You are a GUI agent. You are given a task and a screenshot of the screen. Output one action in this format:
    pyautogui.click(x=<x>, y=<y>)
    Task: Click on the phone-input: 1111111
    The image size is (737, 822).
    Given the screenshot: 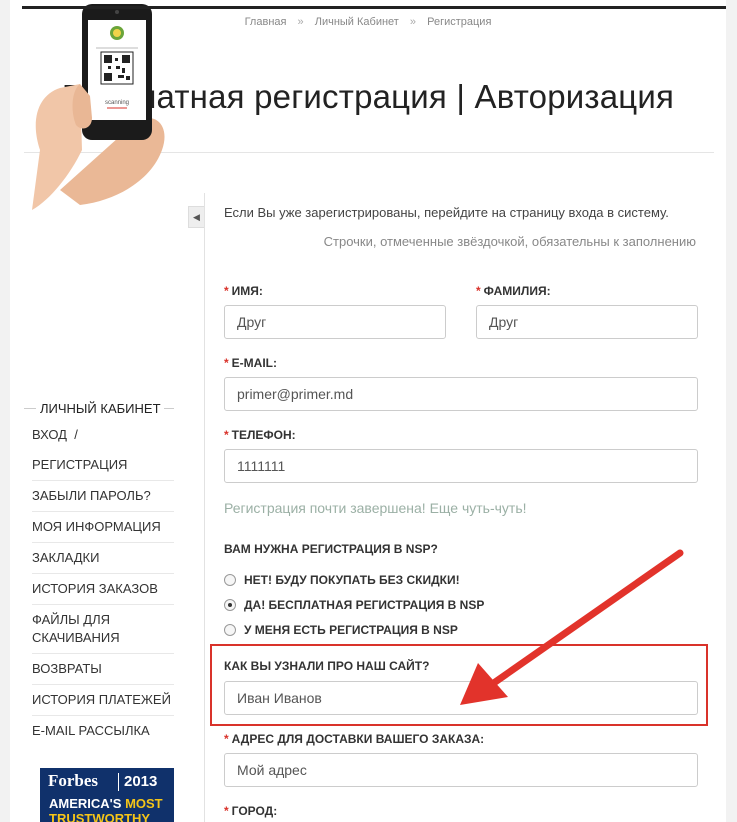 What is the action you would take?
    pyautogui.click(x=461, y=466)
    